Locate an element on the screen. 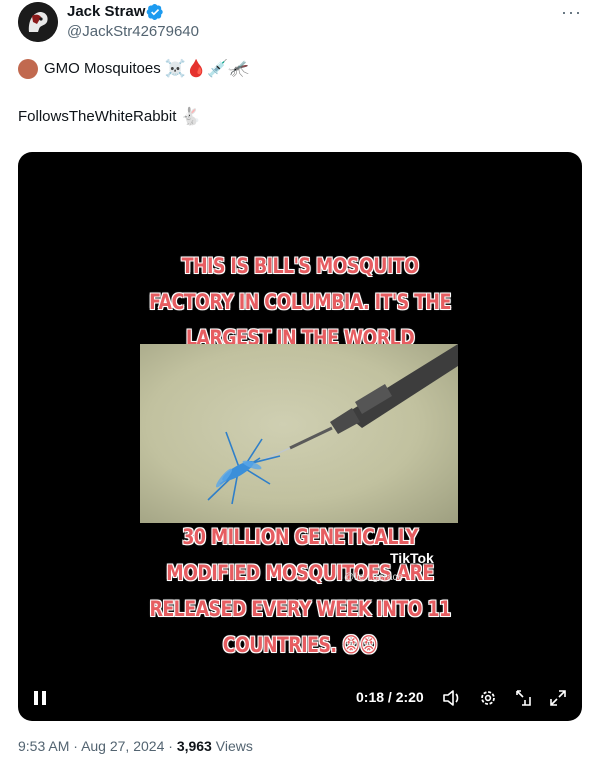 The image size is (596, 768). volume-icon is located at coordinates (452, 698).